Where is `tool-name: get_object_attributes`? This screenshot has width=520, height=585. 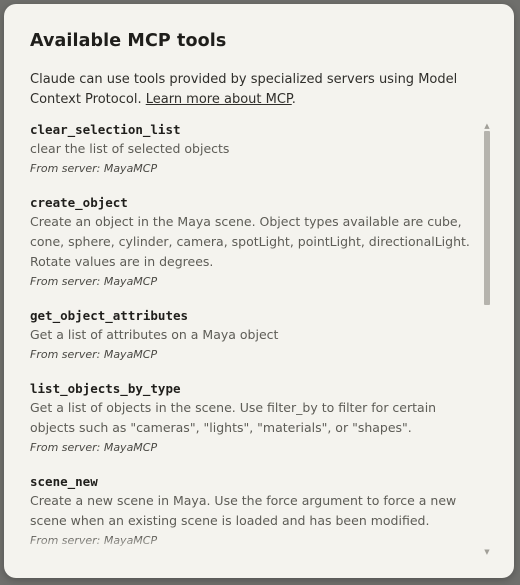
tool-name: get_object_attributes is located at coordinates (109, 315).